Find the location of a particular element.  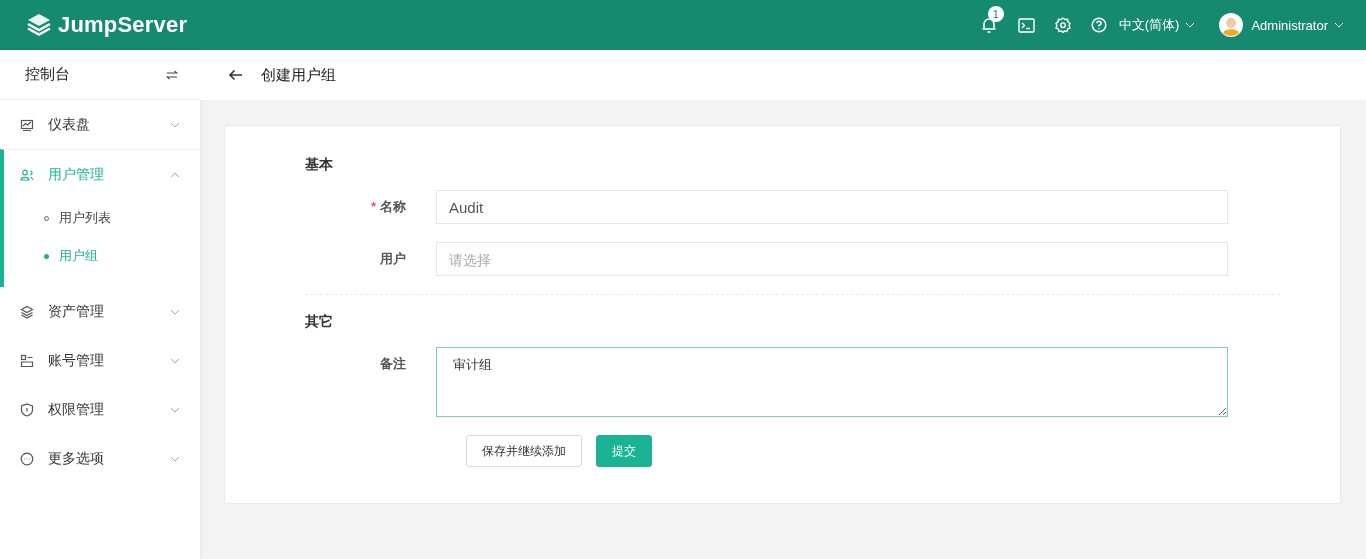

input-field: Audit is located at coordinates (832, 207).